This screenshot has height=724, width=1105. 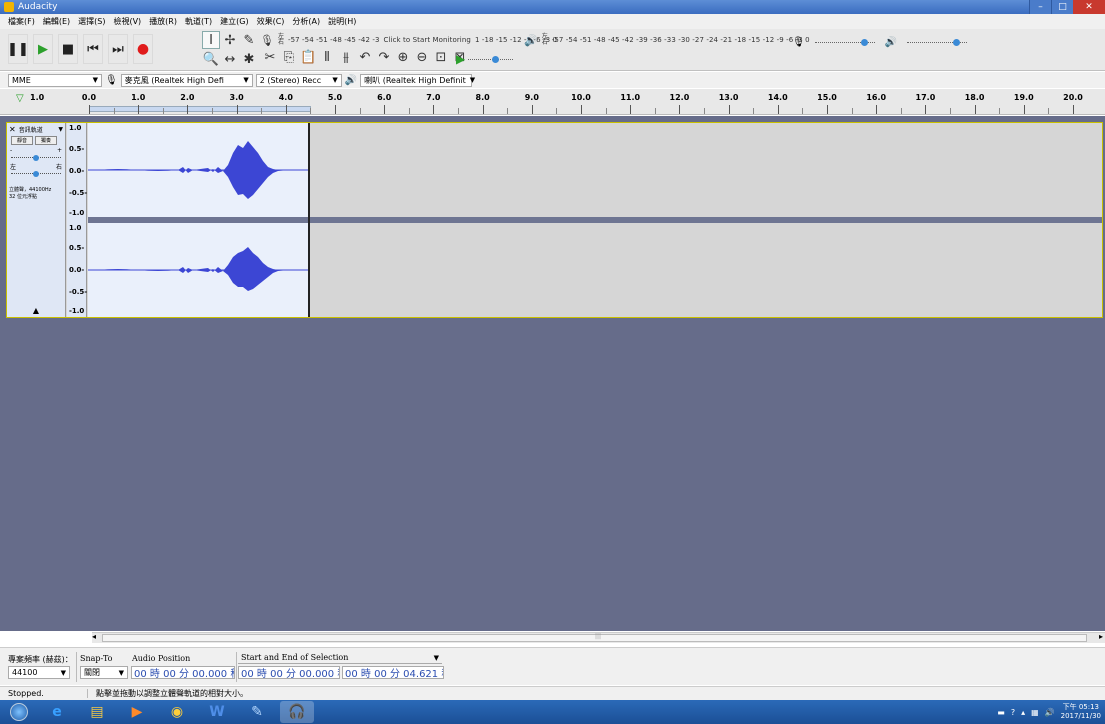 What do you see at coordinates (177, 712) in the screenshot?
I see `chrome-taskbar-button: ◉` at bounding box center [177, 712].